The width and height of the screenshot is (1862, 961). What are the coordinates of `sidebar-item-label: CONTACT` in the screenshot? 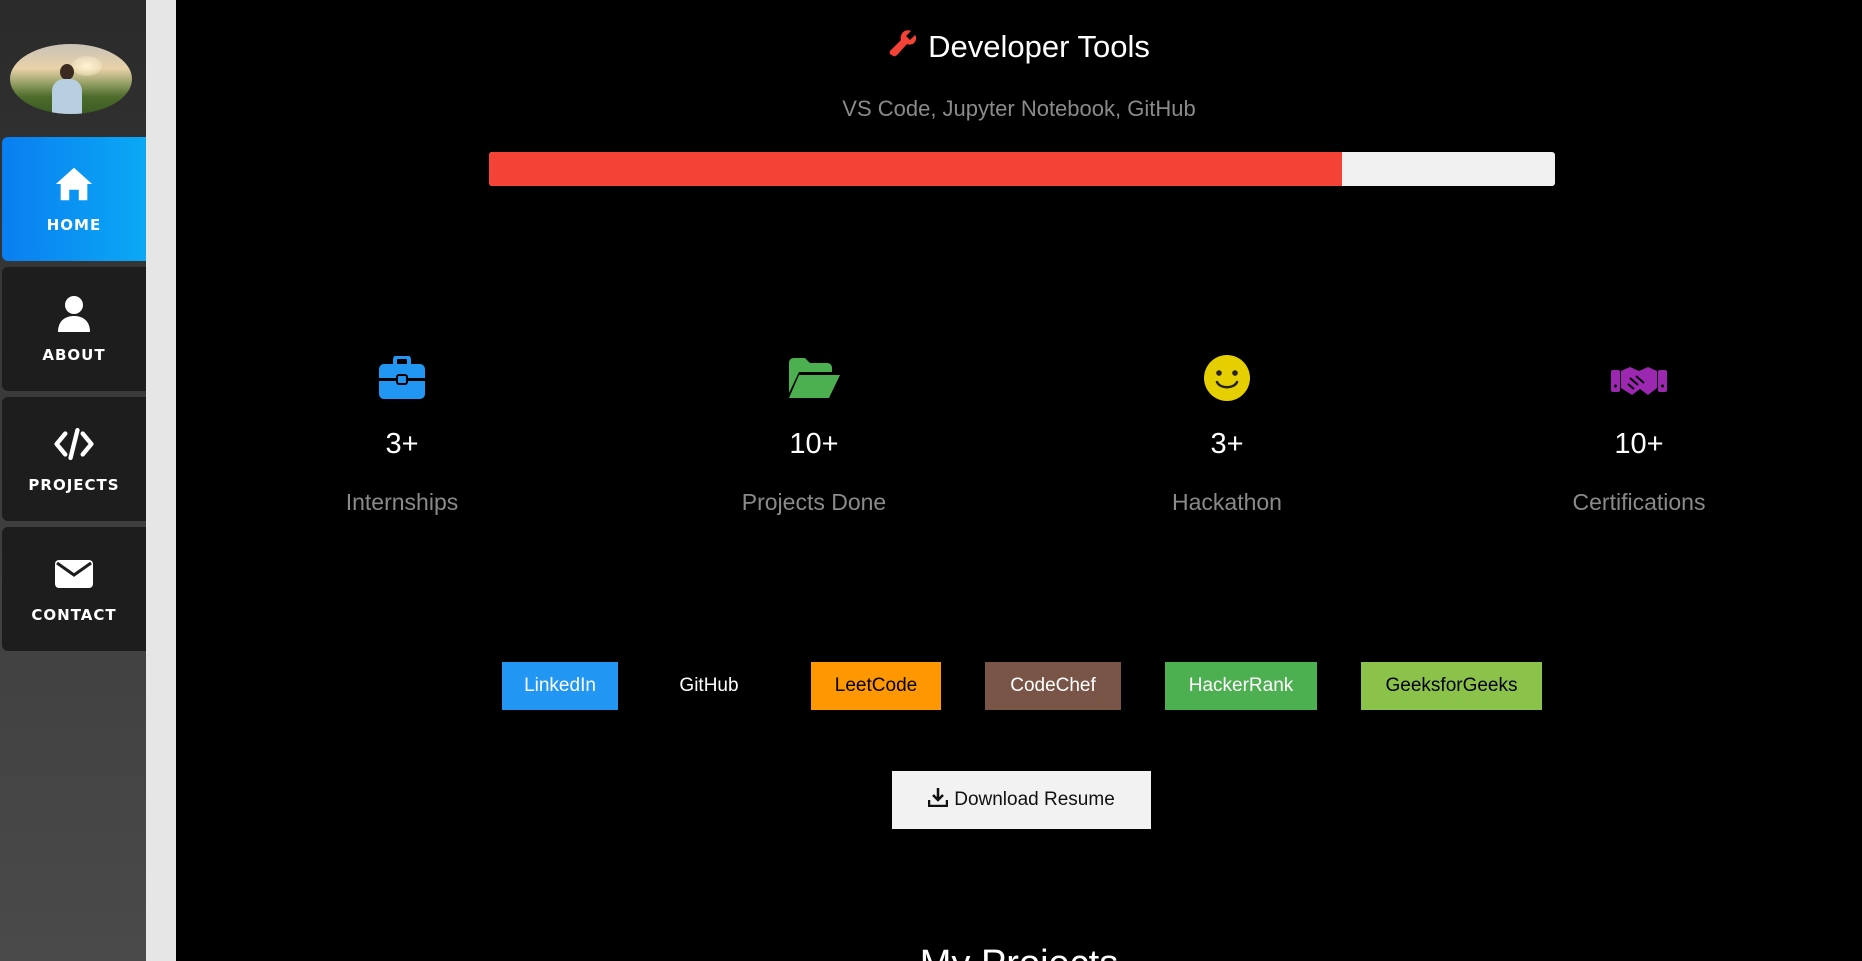 It's located at (74, 615).